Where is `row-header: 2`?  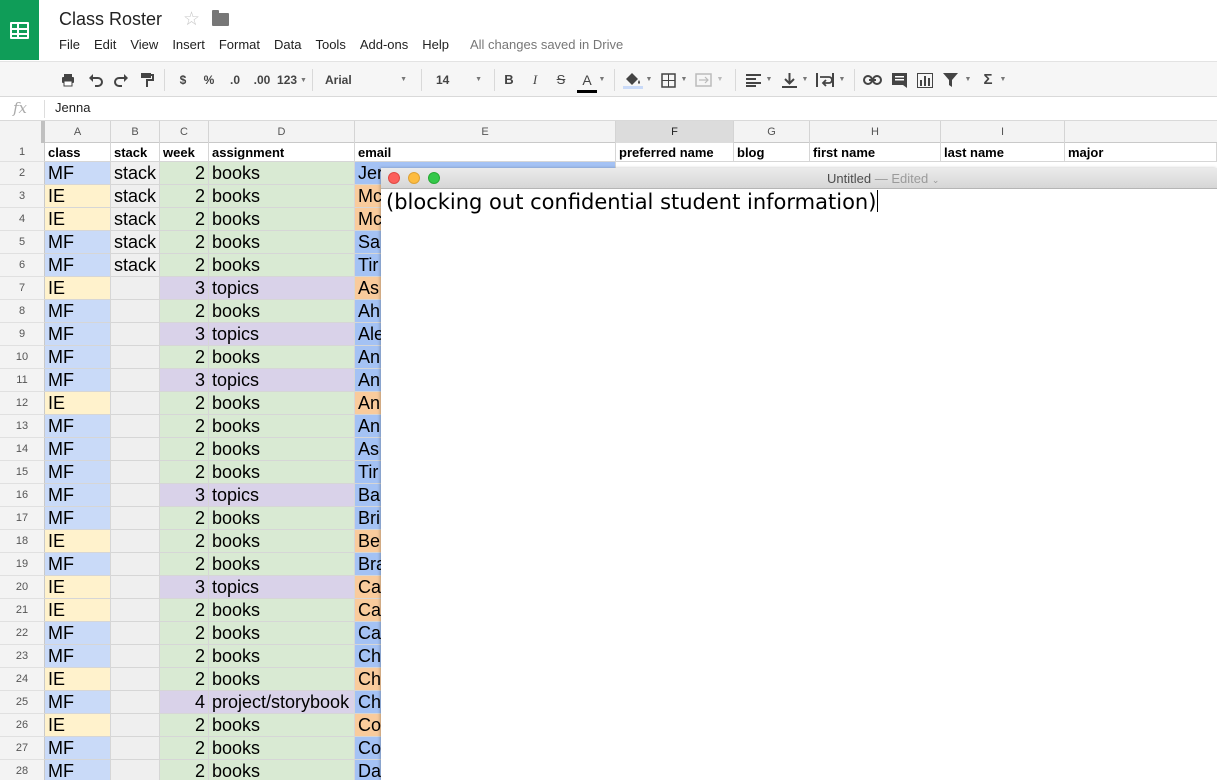
row-header: 2 is located at coordinates (22, 173).